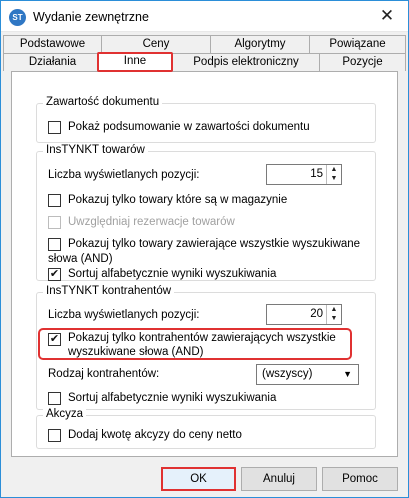  Describe the element at coordinates (54, 398) in the screenshot. I see `contractors-sort-alpha-checkbox` at that location.